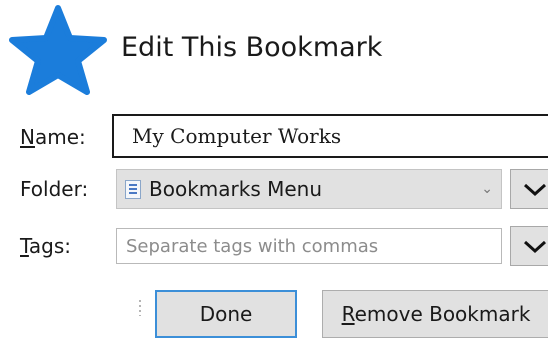 The width and height of the screenshot is (548, 339). Describe the element at coordinates (50, 246) in the screenshot. I see `tags-label-rest: ags:` at that location.